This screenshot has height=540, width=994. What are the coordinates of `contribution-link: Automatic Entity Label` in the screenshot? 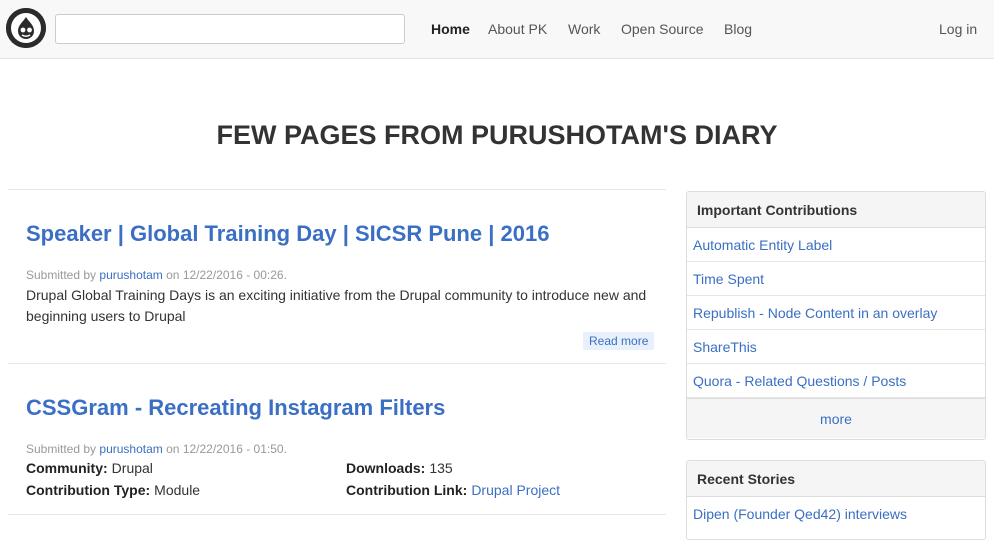 It's located at (836, 245).